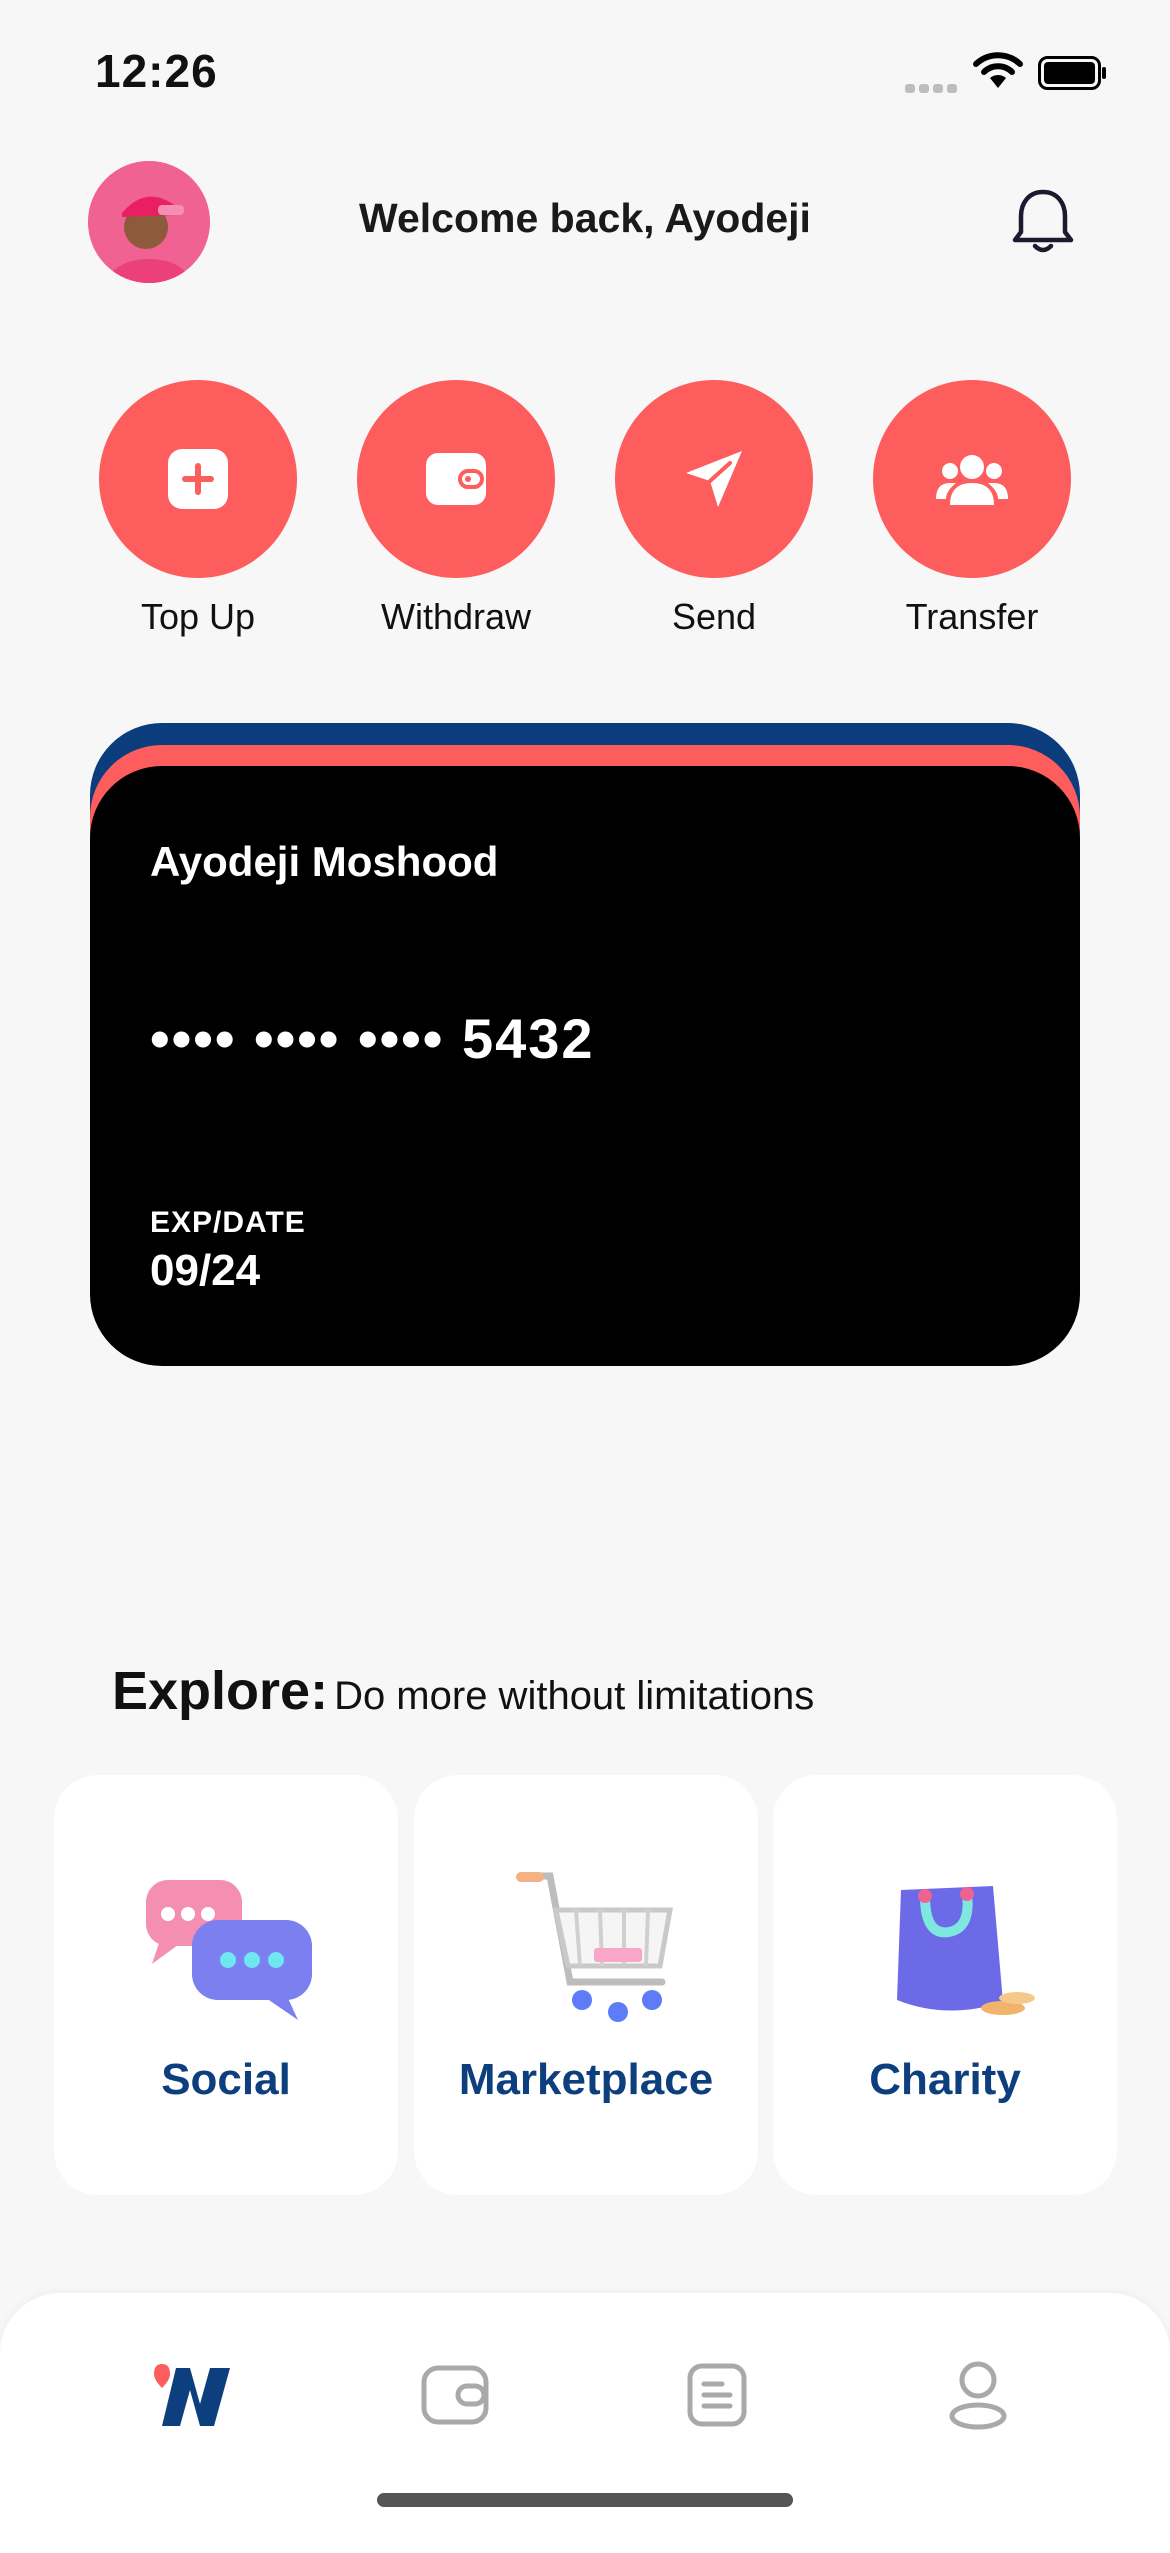 The height and width of the screenshot is (2553, 1170). Describe the element at coordinates (714, 509) in the screenshot. I see `send-button: Send` at that location.